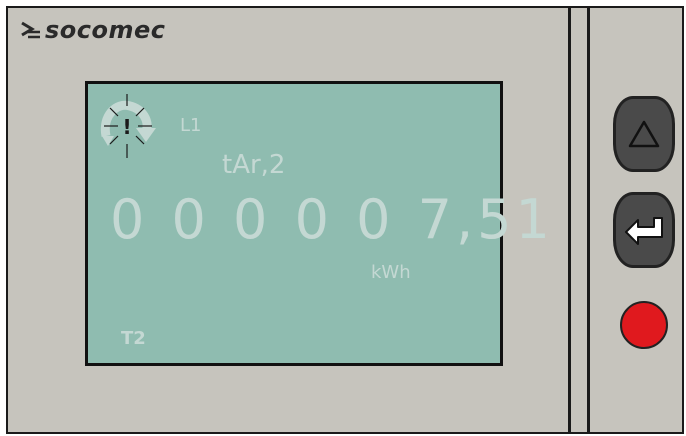 The height and width of the screenshot is (436, 686). What do you see at coordinates (254, 165) in the screenshot?
I see `register-label: tAr,2` at bounding box center [254, 165].